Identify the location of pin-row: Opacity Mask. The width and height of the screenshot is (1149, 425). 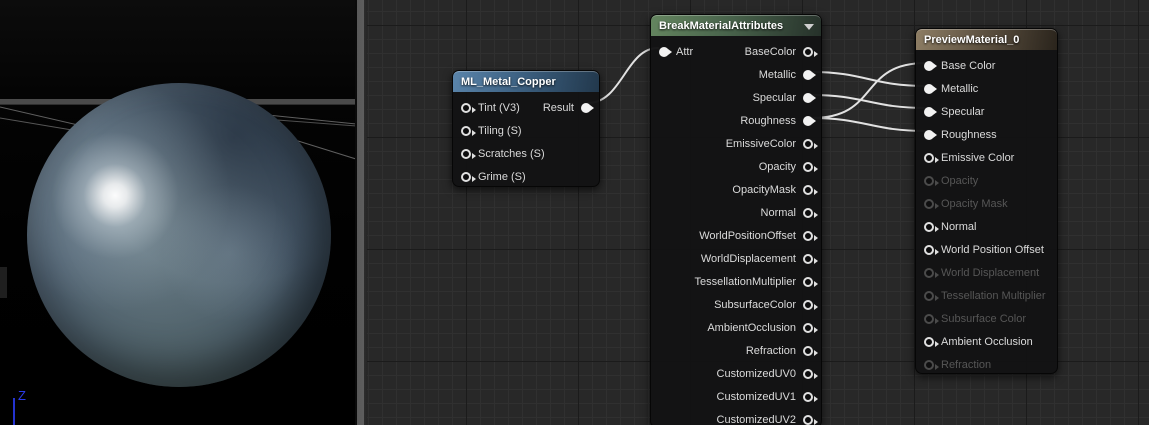
(986, 203).